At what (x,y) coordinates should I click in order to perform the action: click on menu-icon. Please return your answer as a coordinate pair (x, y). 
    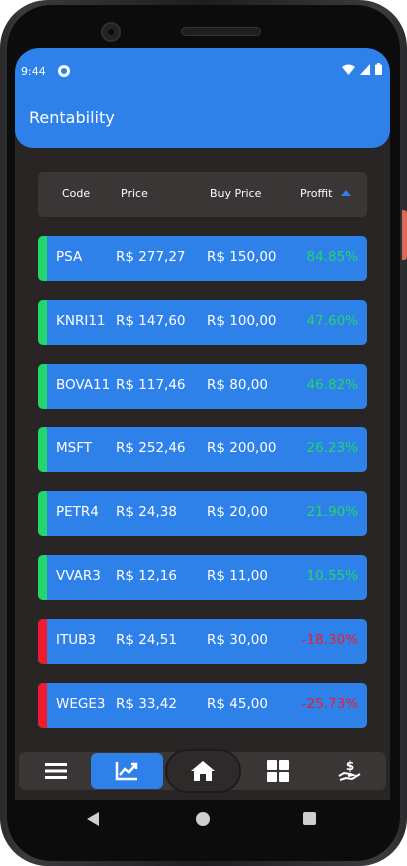
    Looking at the image, I should click on (56, 771).